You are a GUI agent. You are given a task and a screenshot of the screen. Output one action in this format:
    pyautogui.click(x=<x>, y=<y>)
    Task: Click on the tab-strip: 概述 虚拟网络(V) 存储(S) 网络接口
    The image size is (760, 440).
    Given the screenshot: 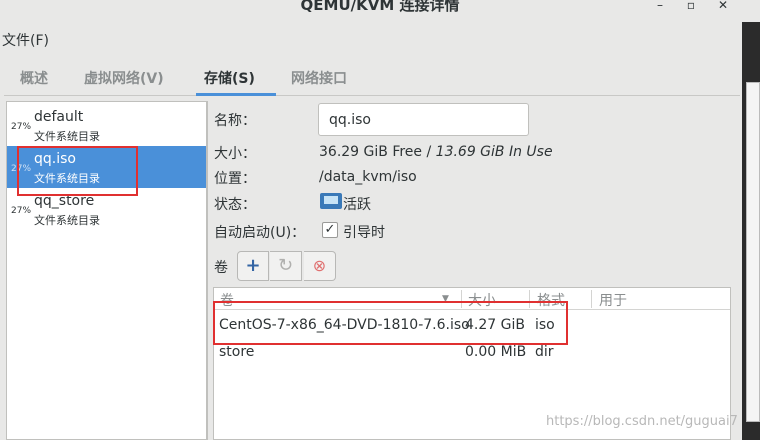 What is the action you would take?
    pyautogui.click(x=372, y=77)
    